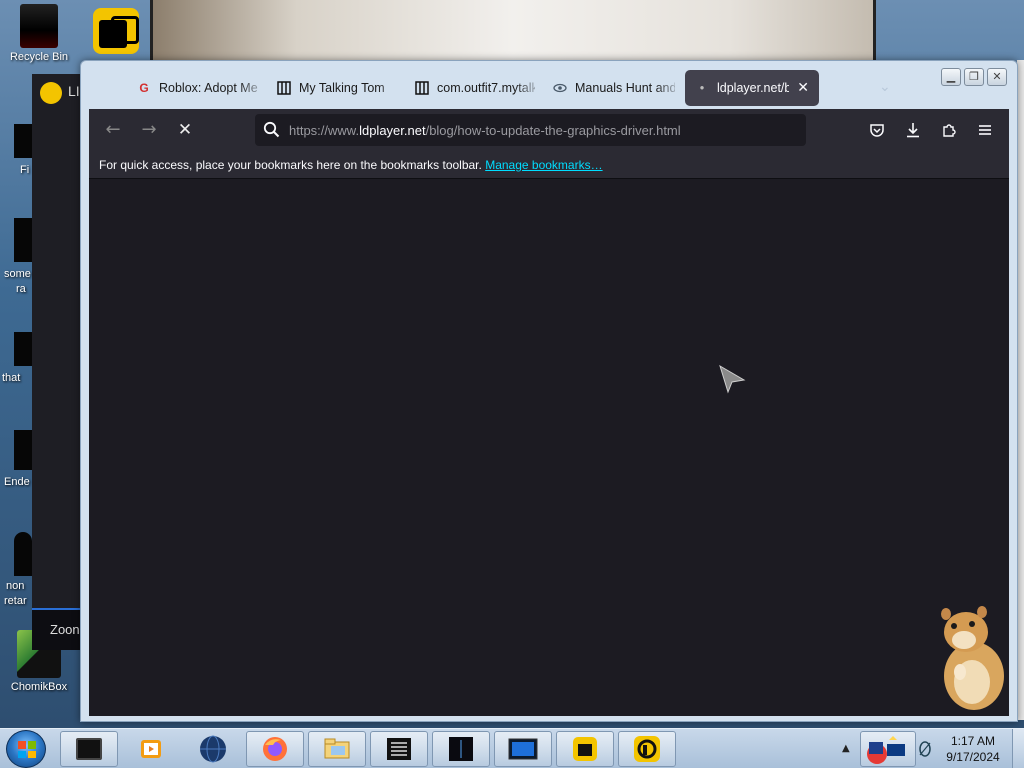  I want to click on taskbar-app-notes, so click(399, 749).